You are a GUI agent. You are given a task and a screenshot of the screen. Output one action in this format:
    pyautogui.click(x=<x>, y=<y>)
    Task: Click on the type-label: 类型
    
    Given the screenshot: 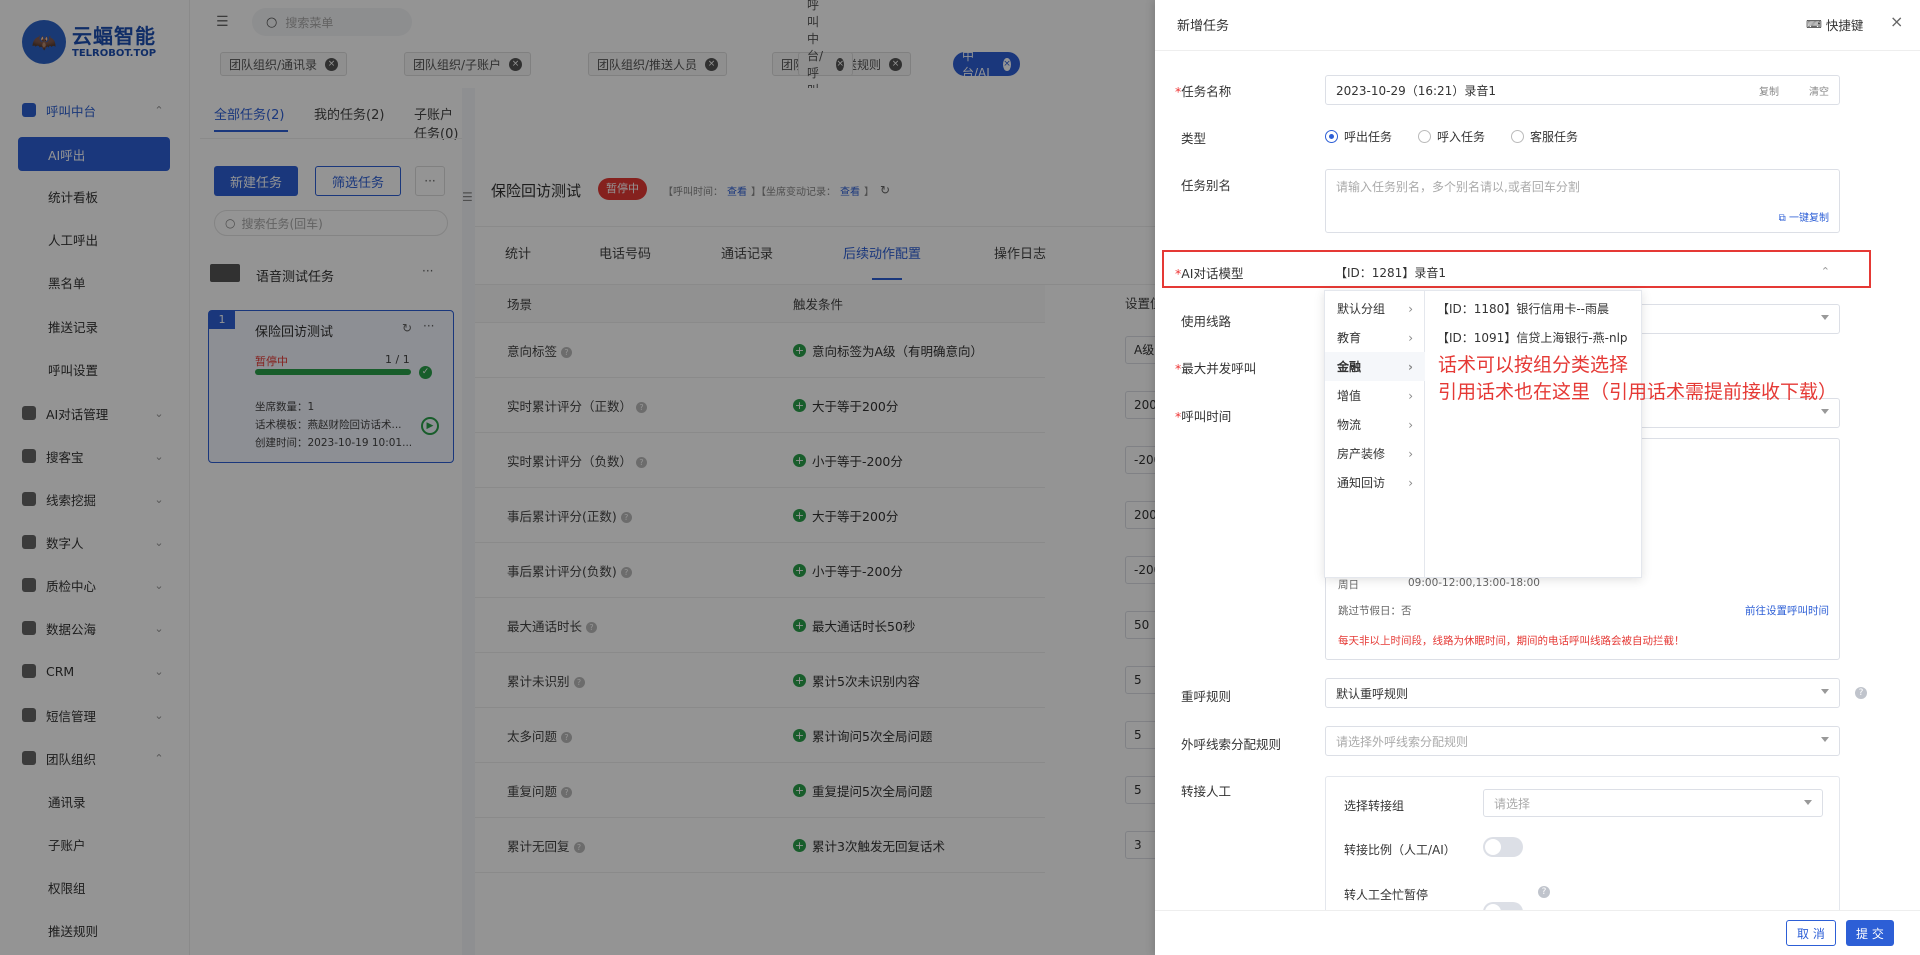 What is the action you would take?
    pyautogui.click(x=1194, y=138)
    